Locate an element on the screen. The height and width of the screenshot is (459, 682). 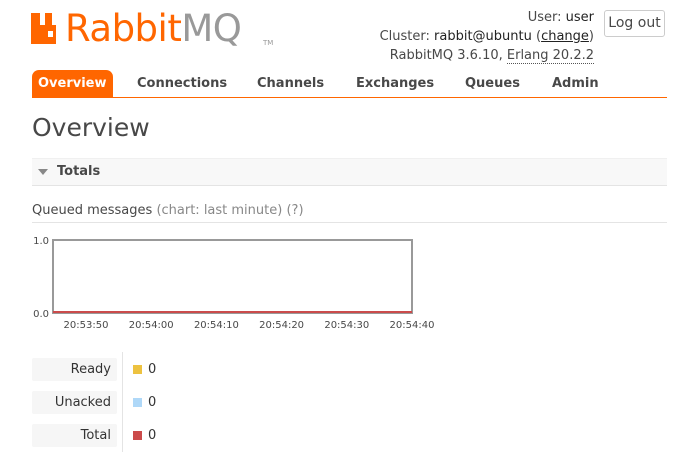
x-tick-label: 20:54:20 is located at coordinates (281, 325).